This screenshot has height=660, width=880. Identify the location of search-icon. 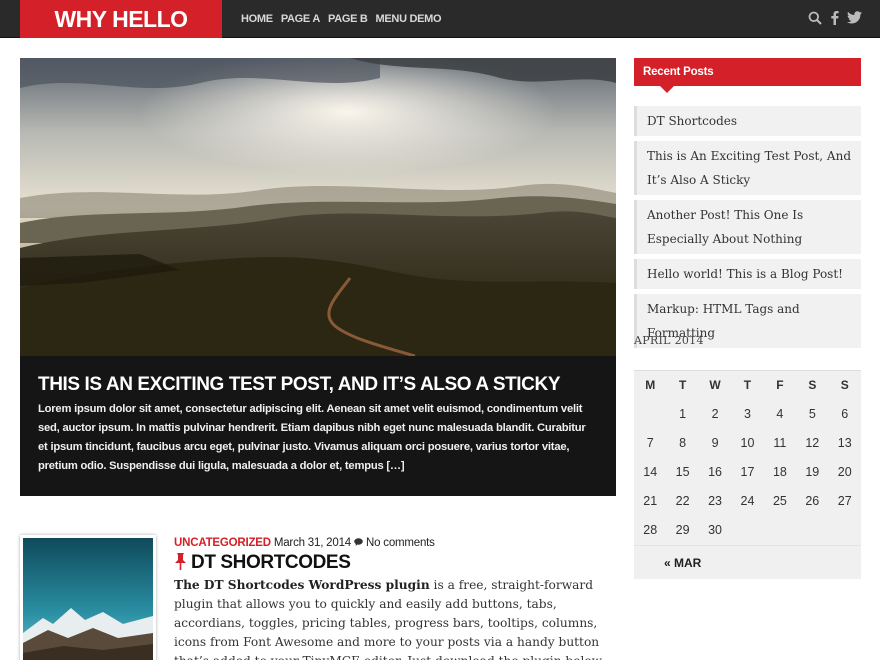
(815, 18).